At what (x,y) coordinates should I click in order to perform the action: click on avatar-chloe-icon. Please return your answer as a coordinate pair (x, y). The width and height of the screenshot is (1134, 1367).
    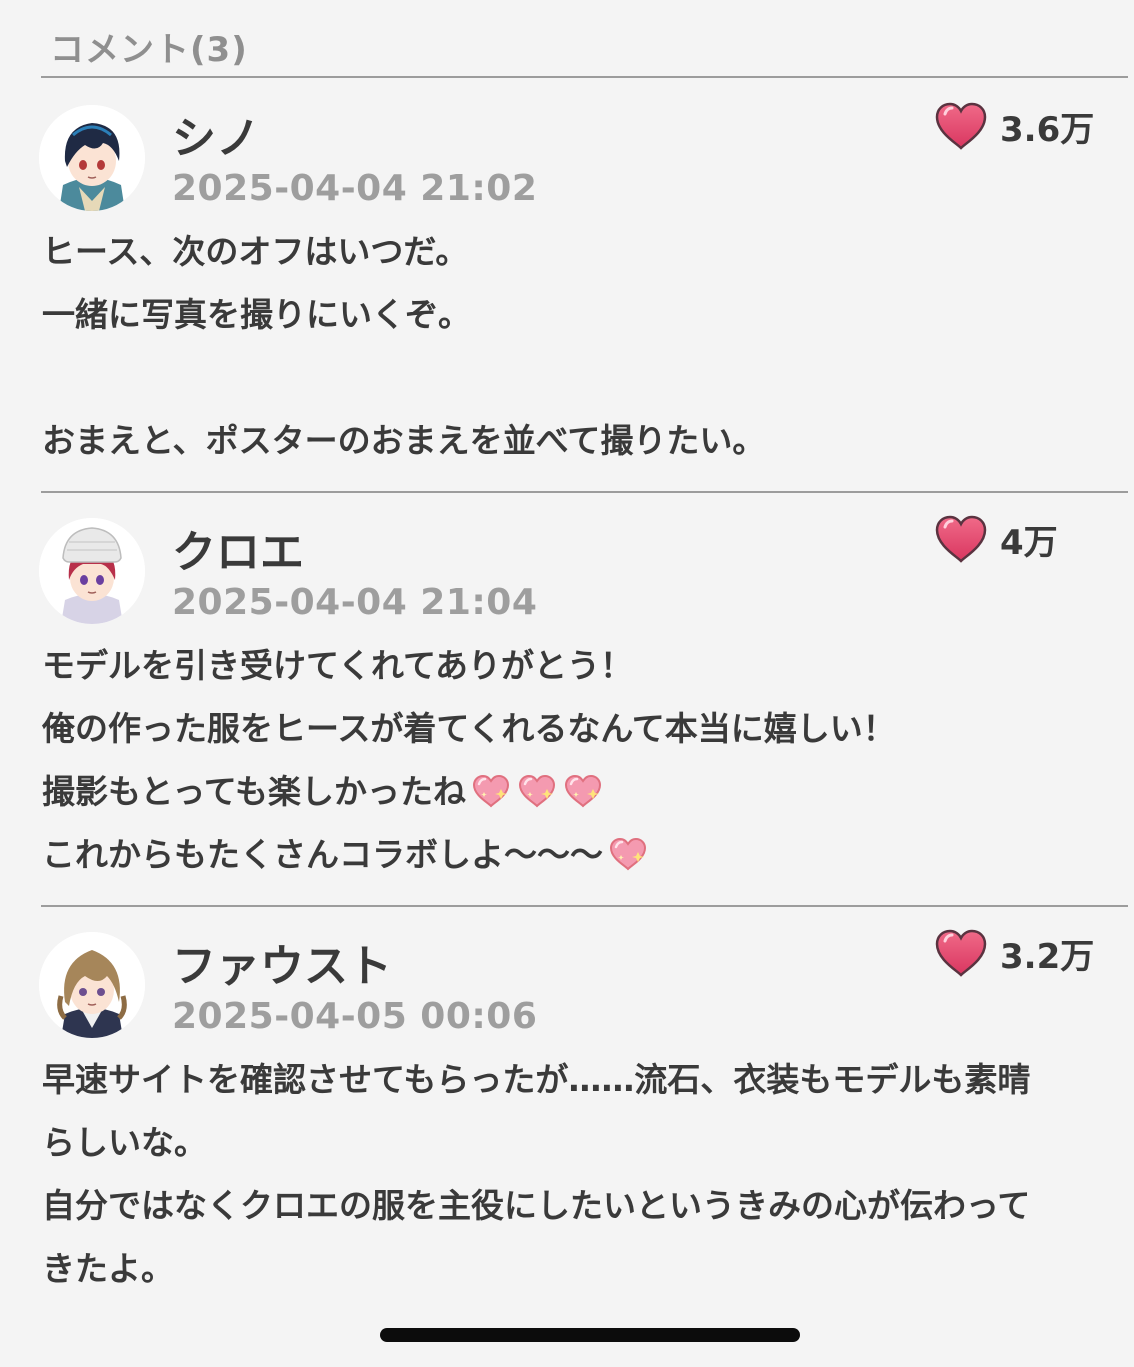
    Looking at the image, I should click on (92, 571).